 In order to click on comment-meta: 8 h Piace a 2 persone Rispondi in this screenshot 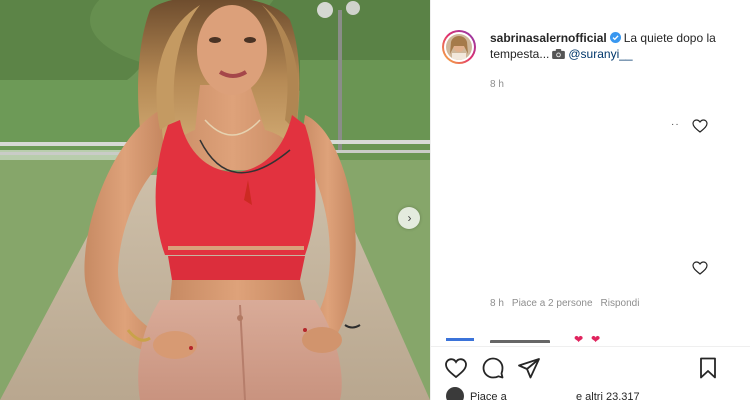, I will do `click(564, 303)`.